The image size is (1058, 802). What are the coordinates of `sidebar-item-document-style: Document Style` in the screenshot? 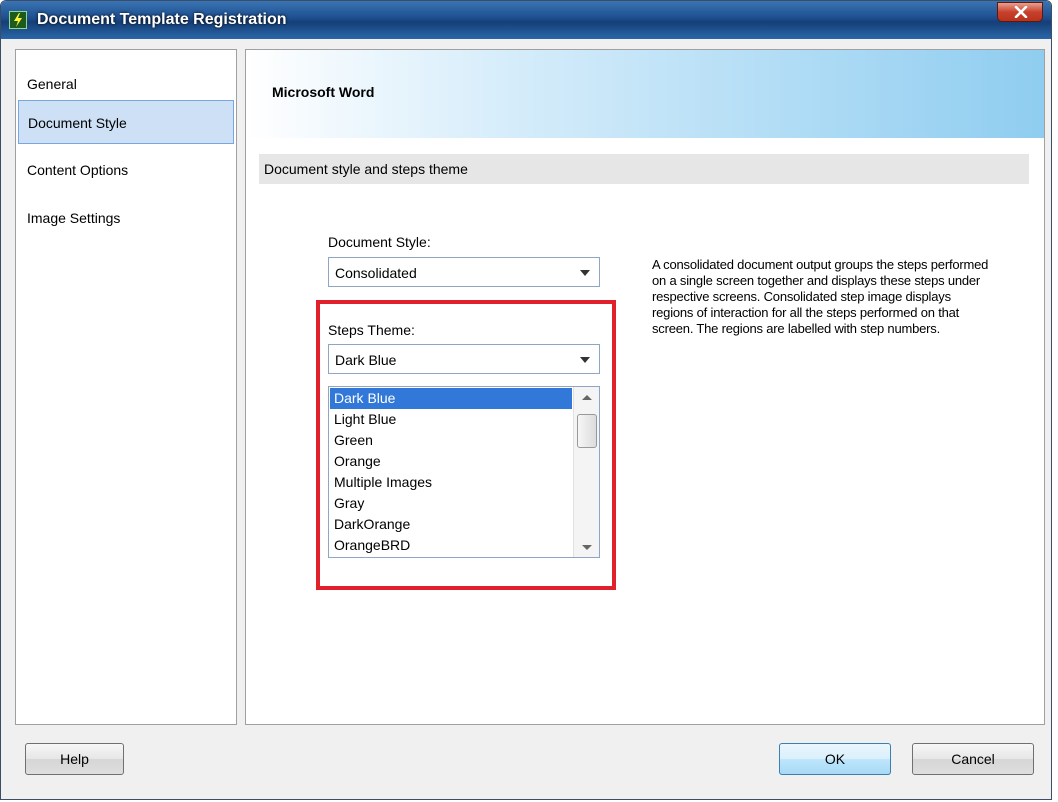 It's located at (126, 122).